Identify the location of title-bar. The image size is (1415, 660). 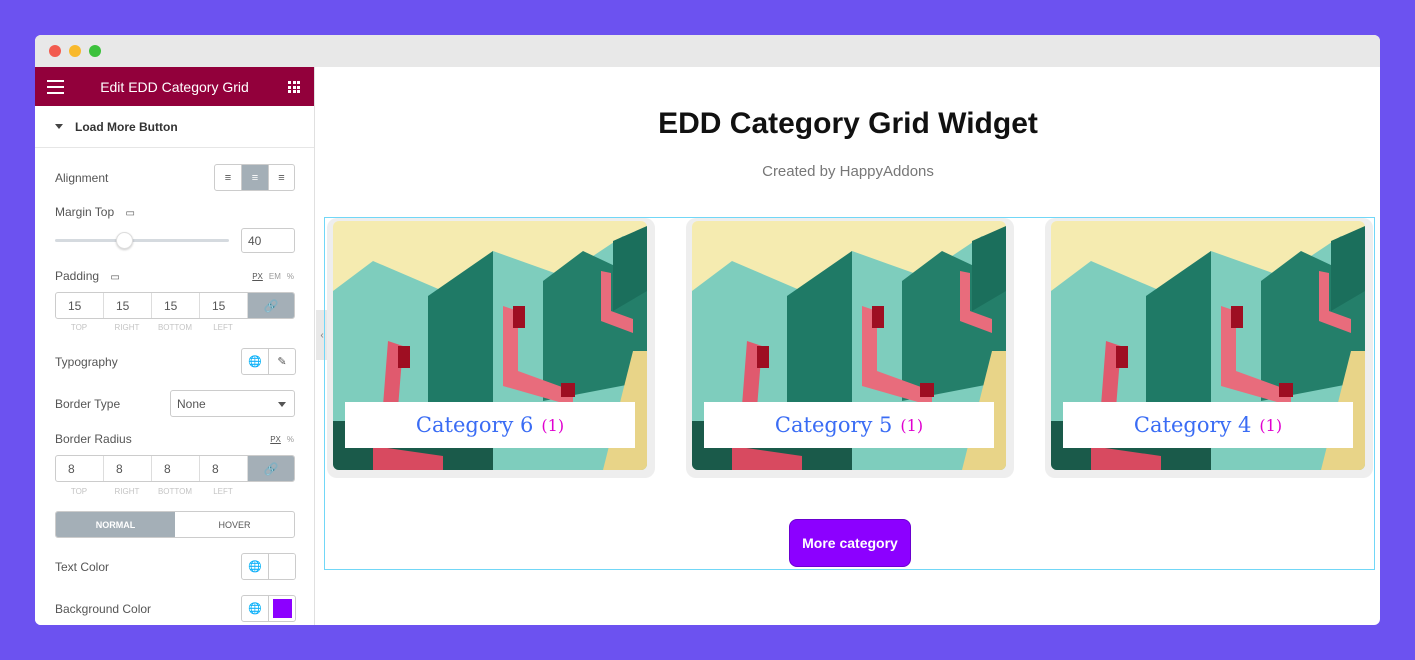
(707, 51).